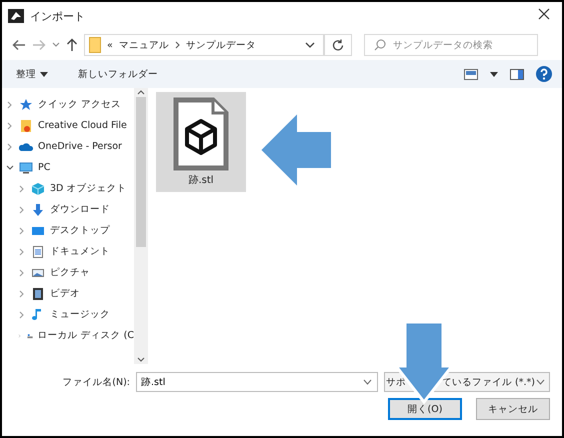 Image resolution: width=564 pixels, height=438 pixels. What do you see at coordinates (141, 172) in the screenshot?
I see `scroll-thumb` at bounding box center [141, 172].